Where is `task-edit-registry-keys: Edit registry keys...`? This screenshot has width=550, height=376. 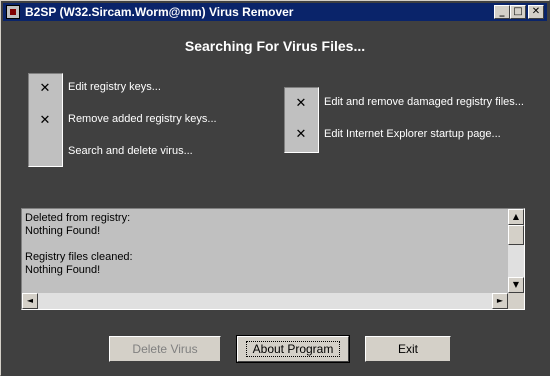 task-edit-registry-keys: Edit registry keys... is located at coordinates (114, 87).